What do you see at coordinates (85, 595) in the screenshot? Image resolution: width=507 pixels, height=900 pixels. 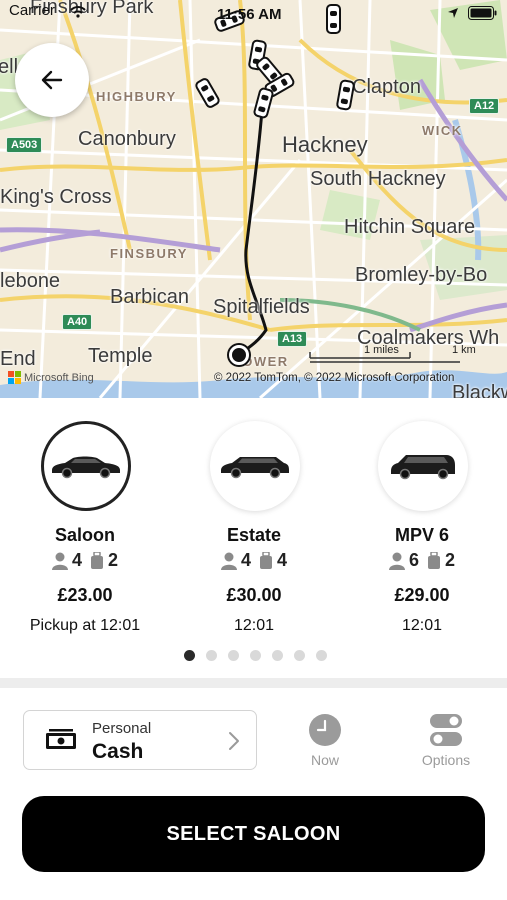 I see `vehicle-price: £23.00` at bounding box center [85, 595].